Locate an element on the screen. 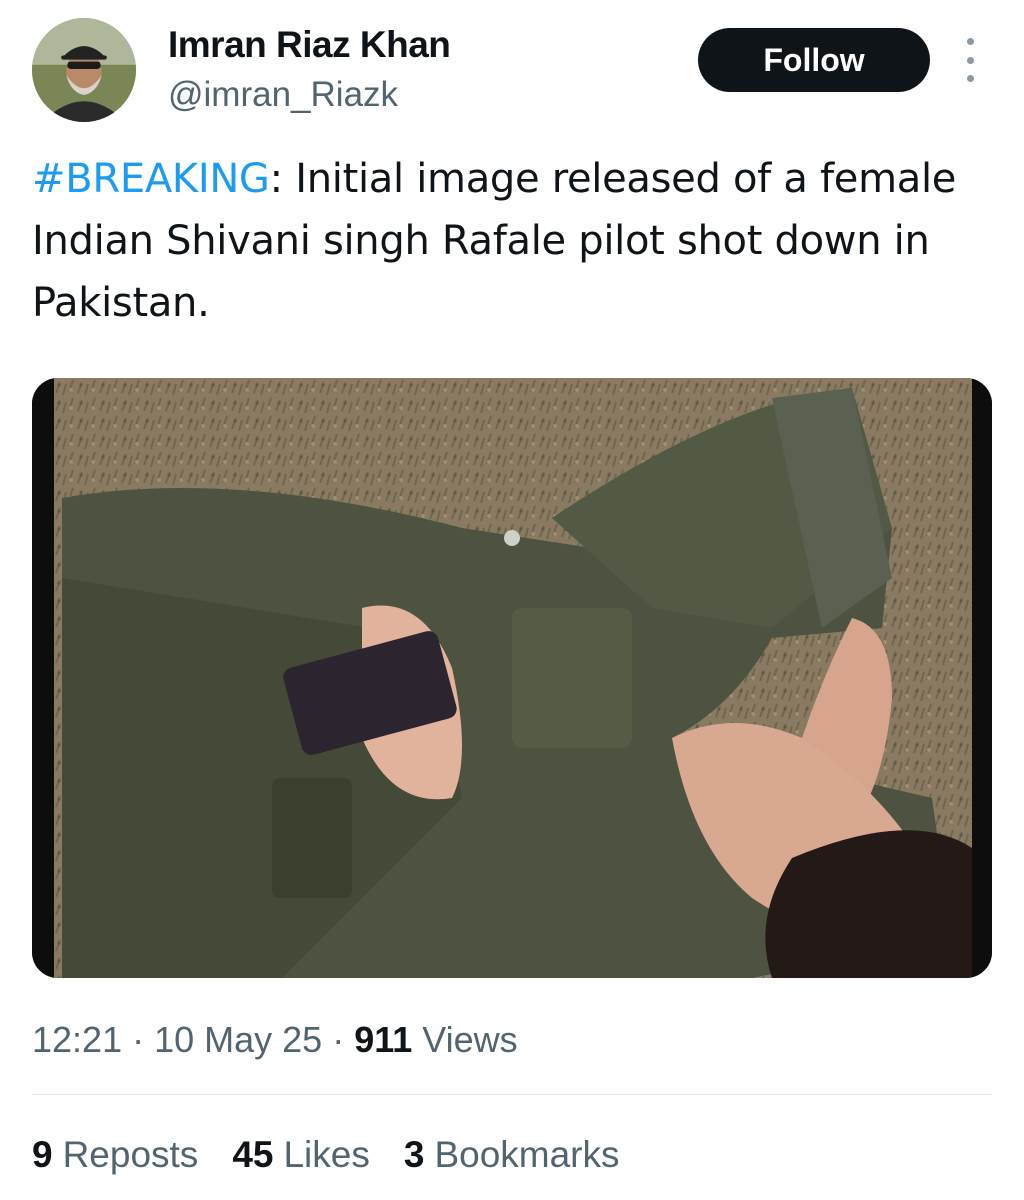 This screenshot has width=1024, height=1200. author-handle: @imran_Riazk is located at coordinates (309, 95).